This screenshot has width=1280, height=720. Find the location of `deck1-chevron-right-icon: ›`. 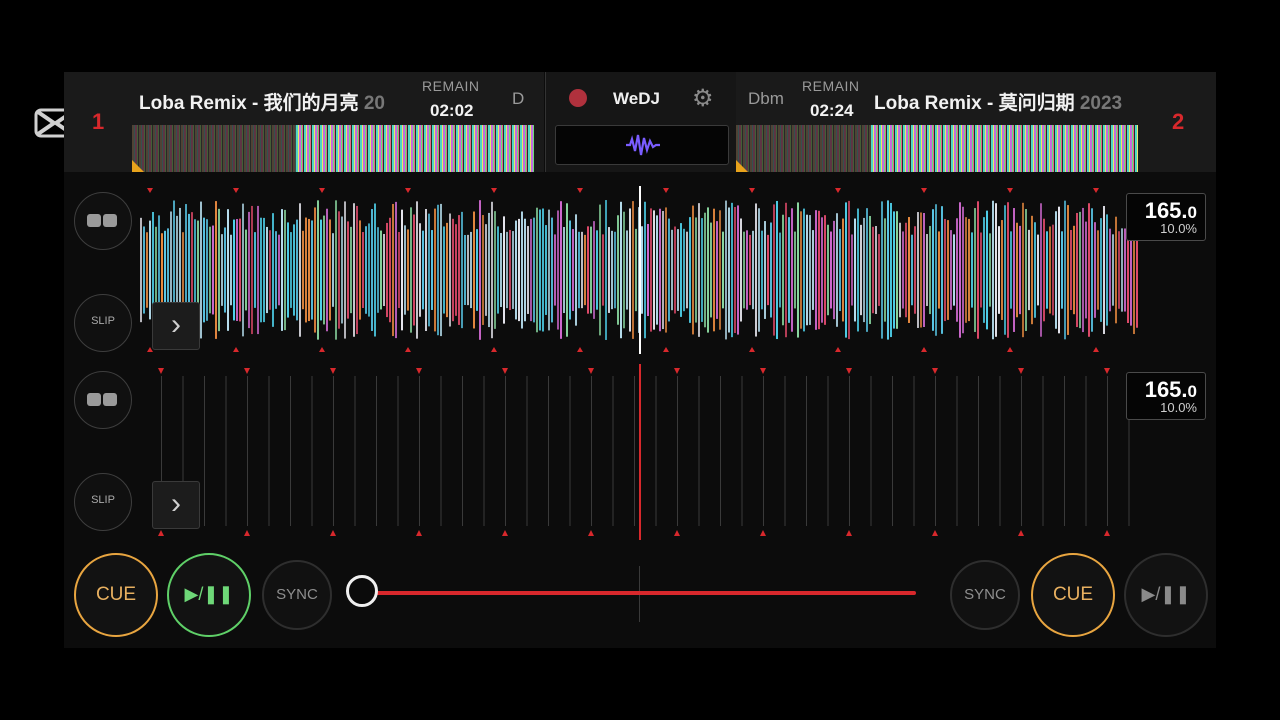

deck1-chevron-right-icon: › is located at coordinates (176, 326).